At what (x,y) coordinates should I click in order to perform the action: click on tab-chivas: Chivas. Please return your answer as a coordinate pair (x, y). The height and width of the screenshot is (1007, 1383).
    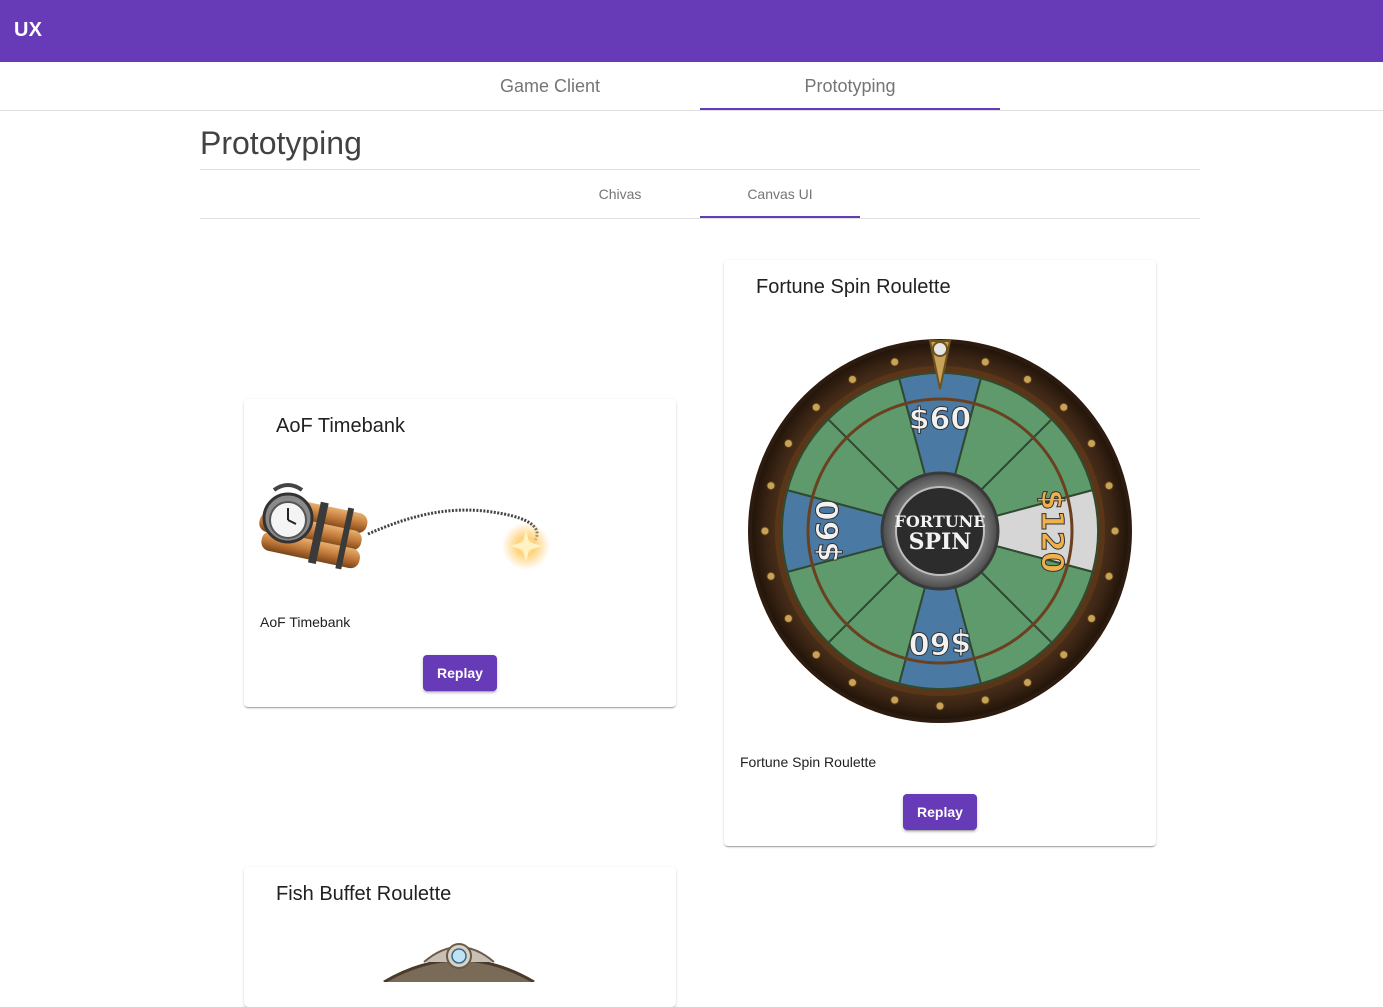
    Looking at the image, I should click on (620, 194).